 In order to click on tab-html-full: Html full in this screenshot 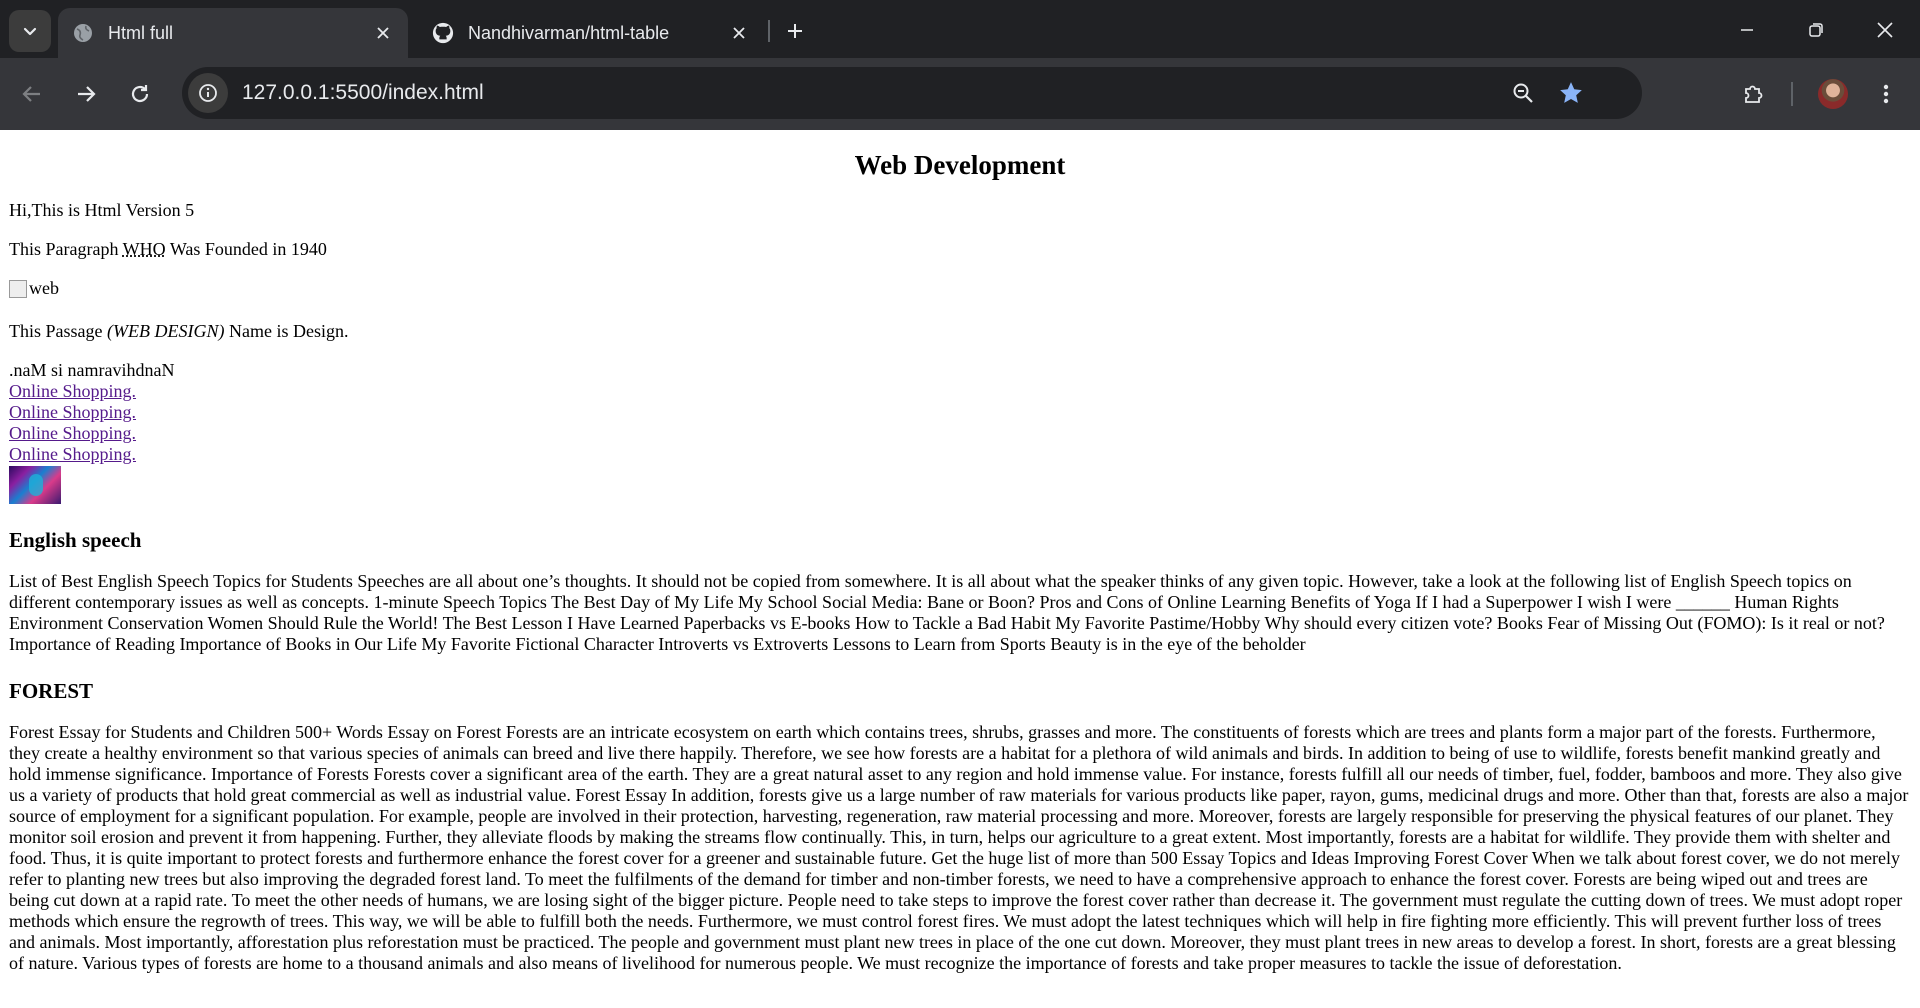, I will do `click(233, 33)`.